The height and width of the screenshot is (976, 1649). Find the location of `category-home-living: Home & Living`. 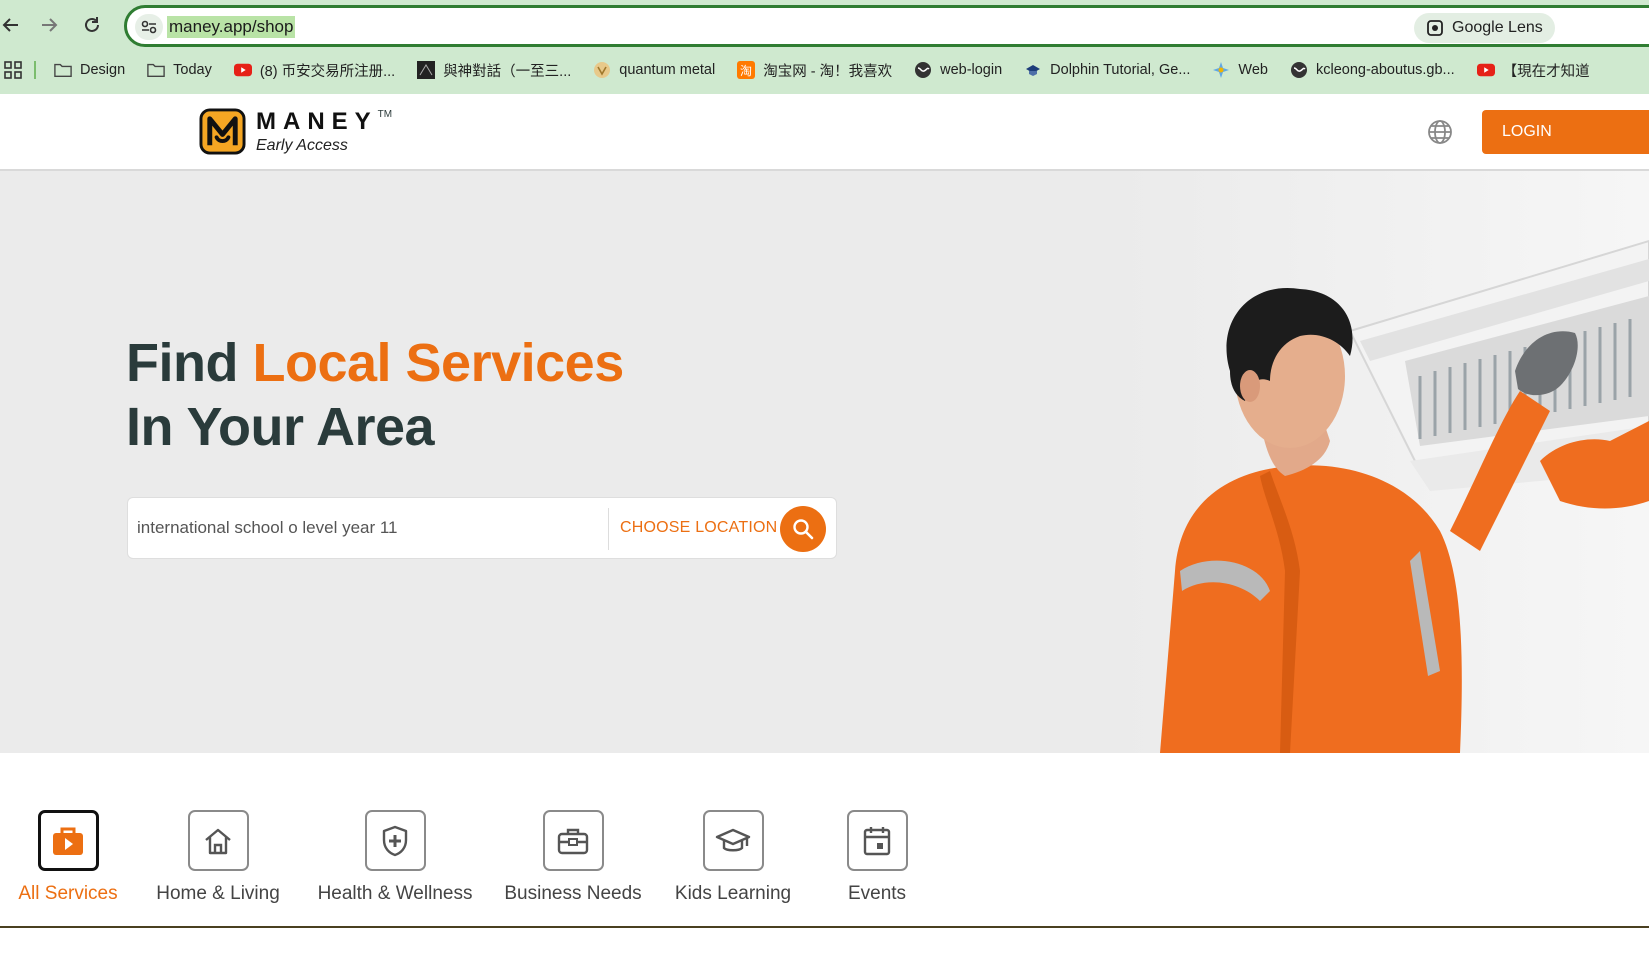

category-home-living: Home & Living is located at coordinates (218, 857).